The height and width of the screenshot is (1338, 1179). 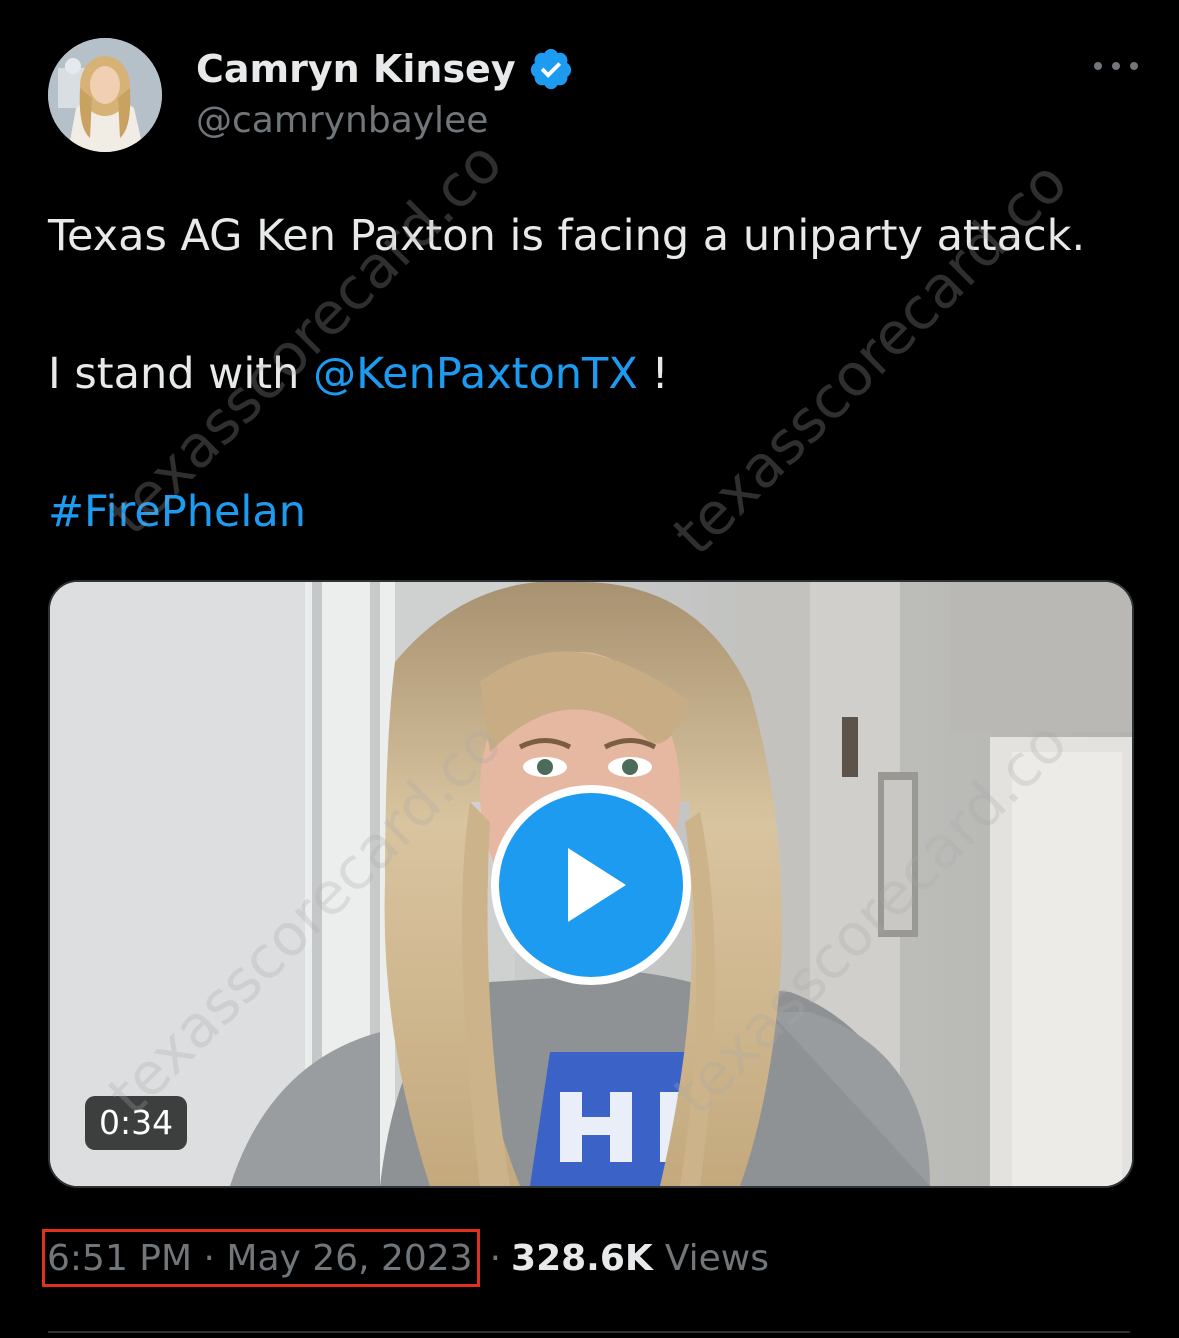 I want to click on user-handle: @camrynbaylee, so click(x=342, y=120).